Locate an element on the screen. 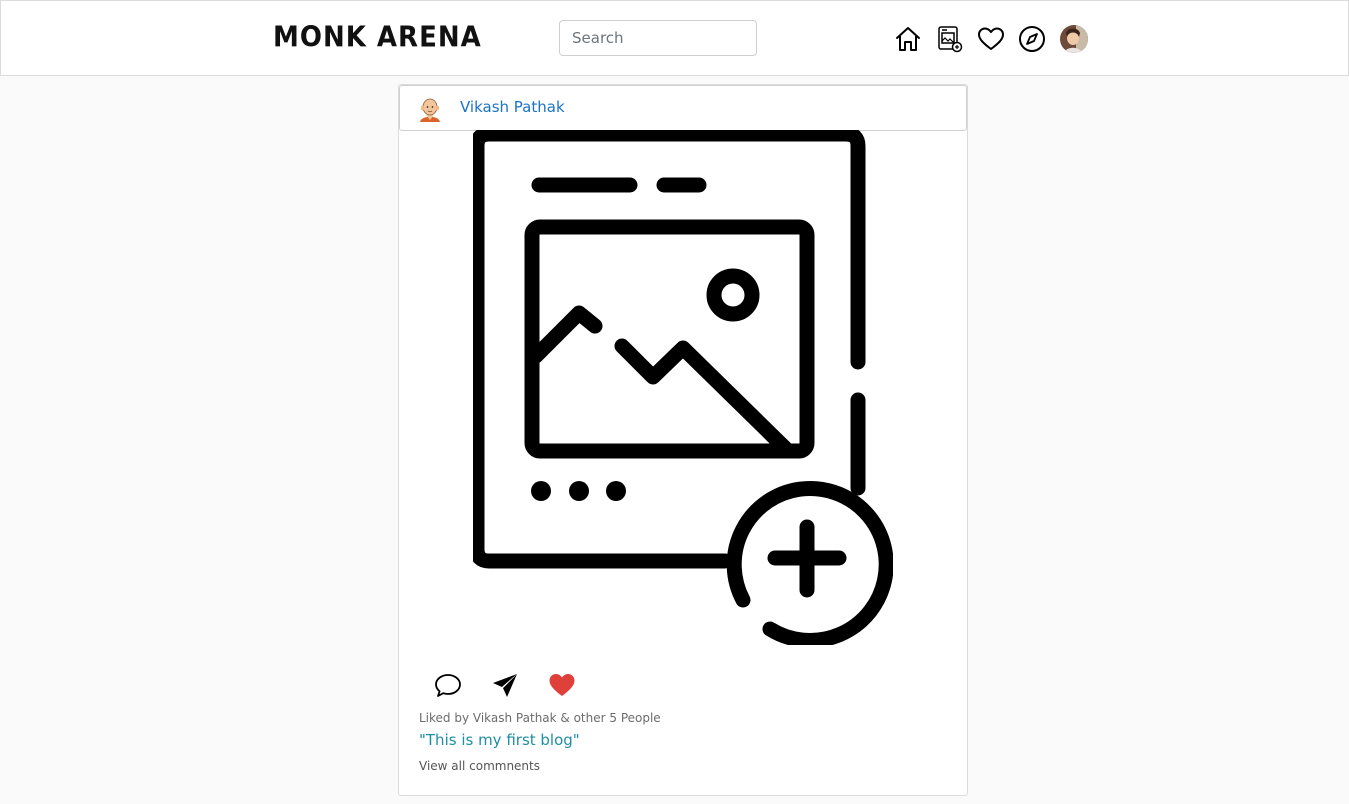  monk-avatar-icon is located at coordinates (430, 109).